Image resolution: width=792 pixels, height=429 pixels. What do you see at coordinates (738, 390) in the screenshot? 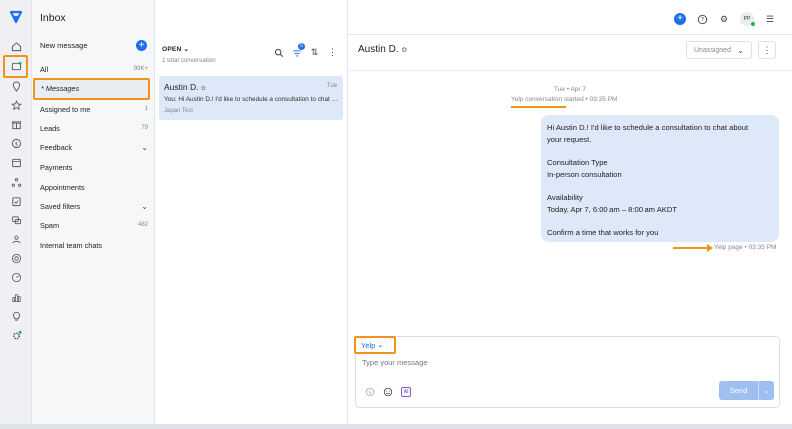
I see `send-label: Send` at bounding box center [738, 390].